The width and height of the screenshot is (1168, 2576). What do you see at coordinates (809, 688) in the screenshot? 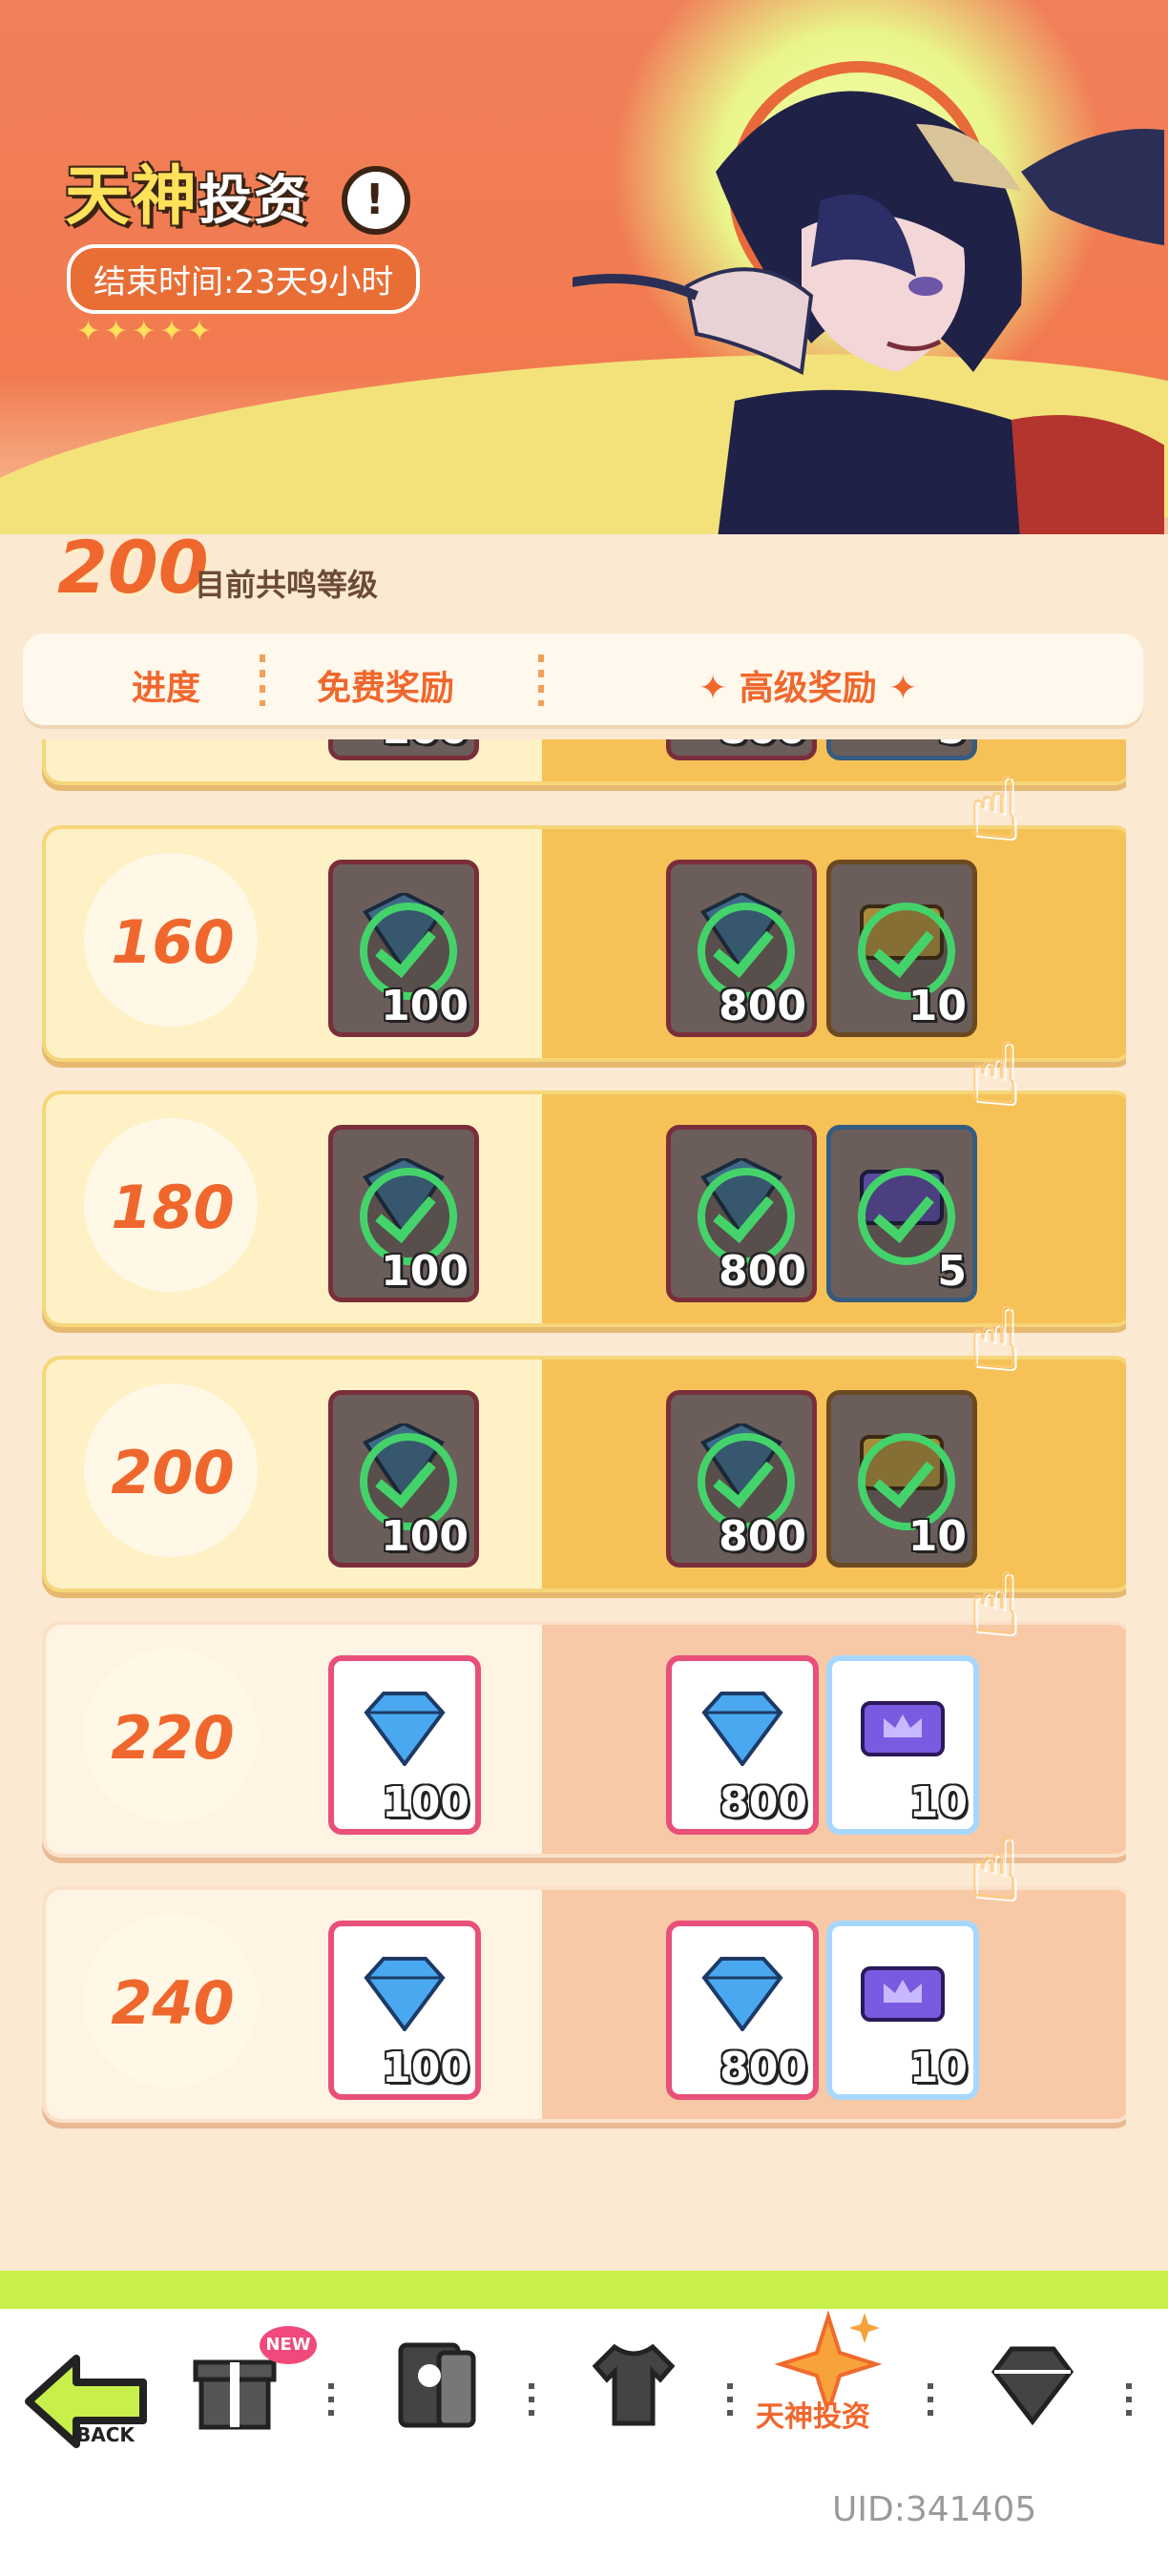
I see `premium-reward-column-header: ✦ 高级奖励 ✦` at bounding box center [809, 688].